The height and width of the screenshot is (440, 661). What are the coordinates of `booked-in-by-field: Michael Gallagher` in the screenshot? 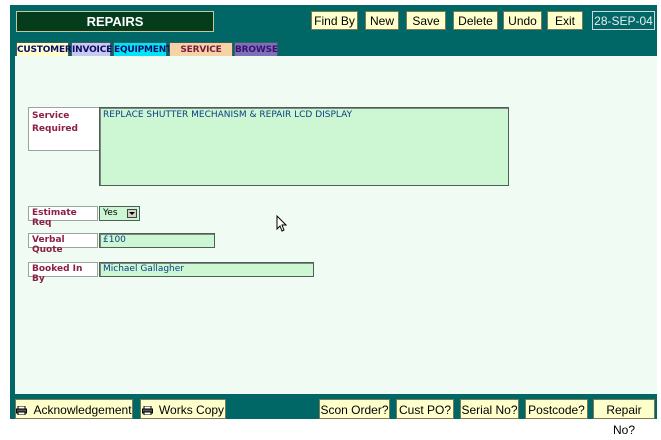 It's located at (206, 269).